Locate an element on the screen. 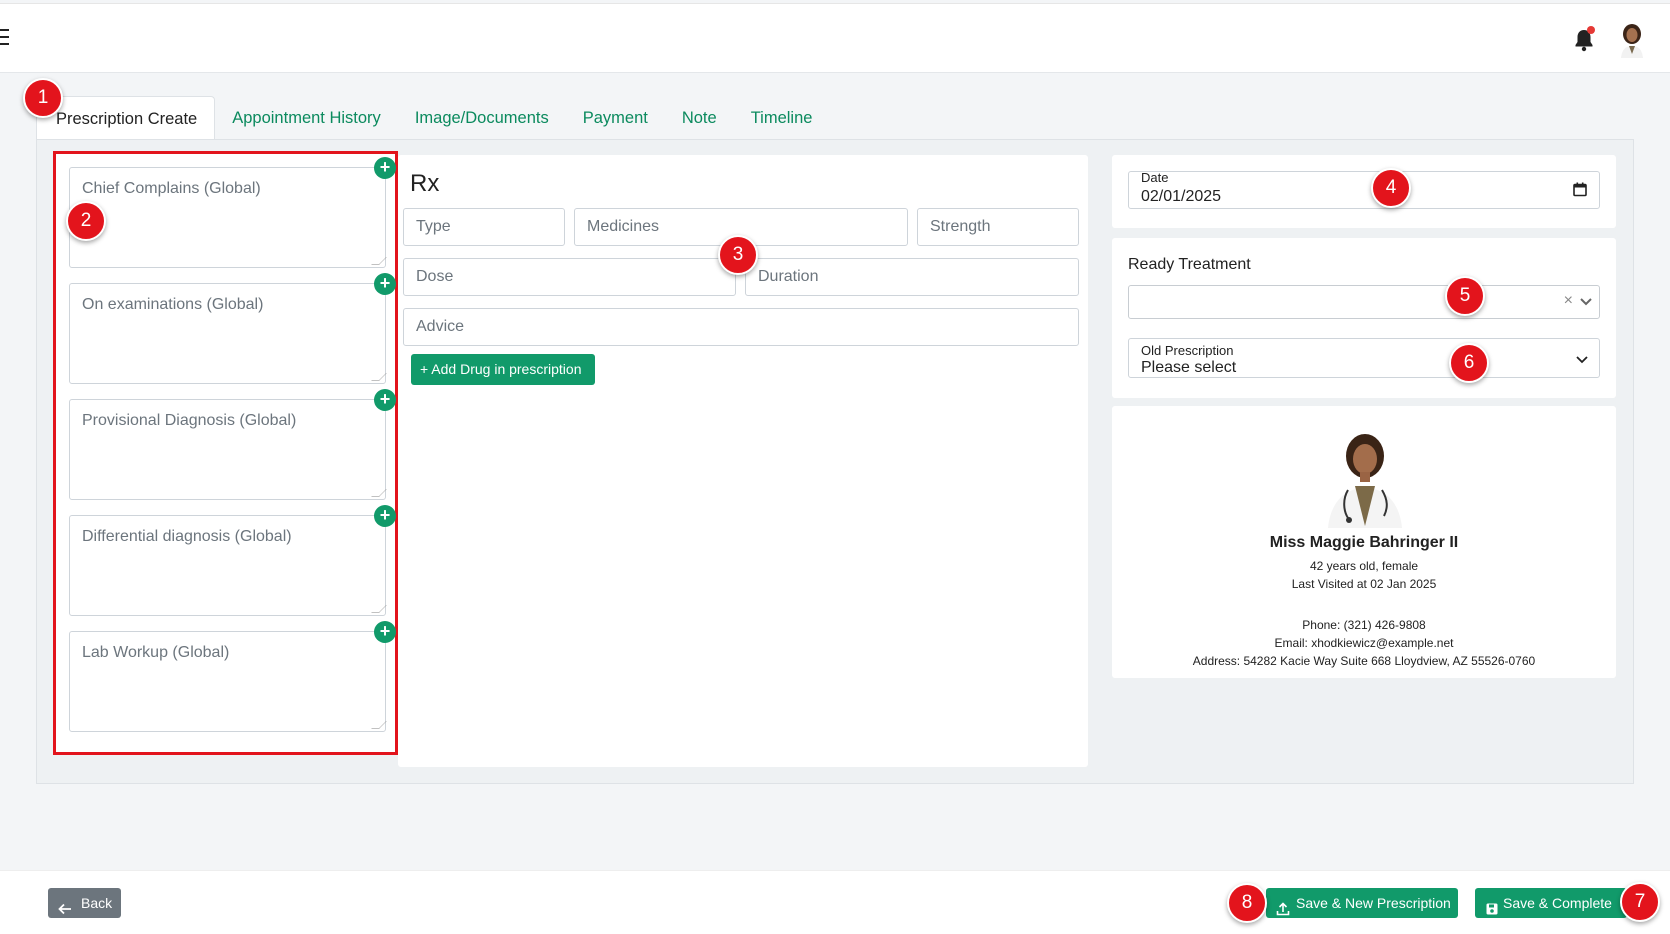  add-lab-workup-button: + is located at coordinates (385, 632).